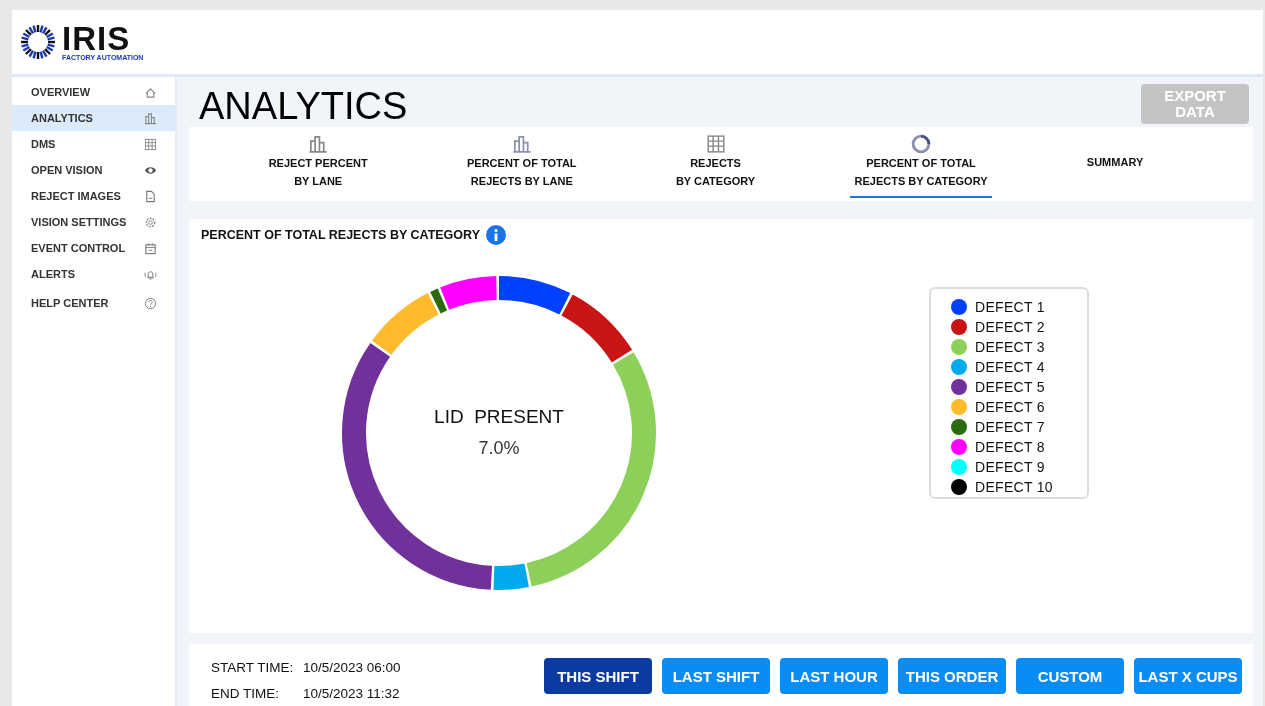  Describe the element at coordinates (93, 274) in the screenshot. I see `sidebar-item: ALERTS` at that location.